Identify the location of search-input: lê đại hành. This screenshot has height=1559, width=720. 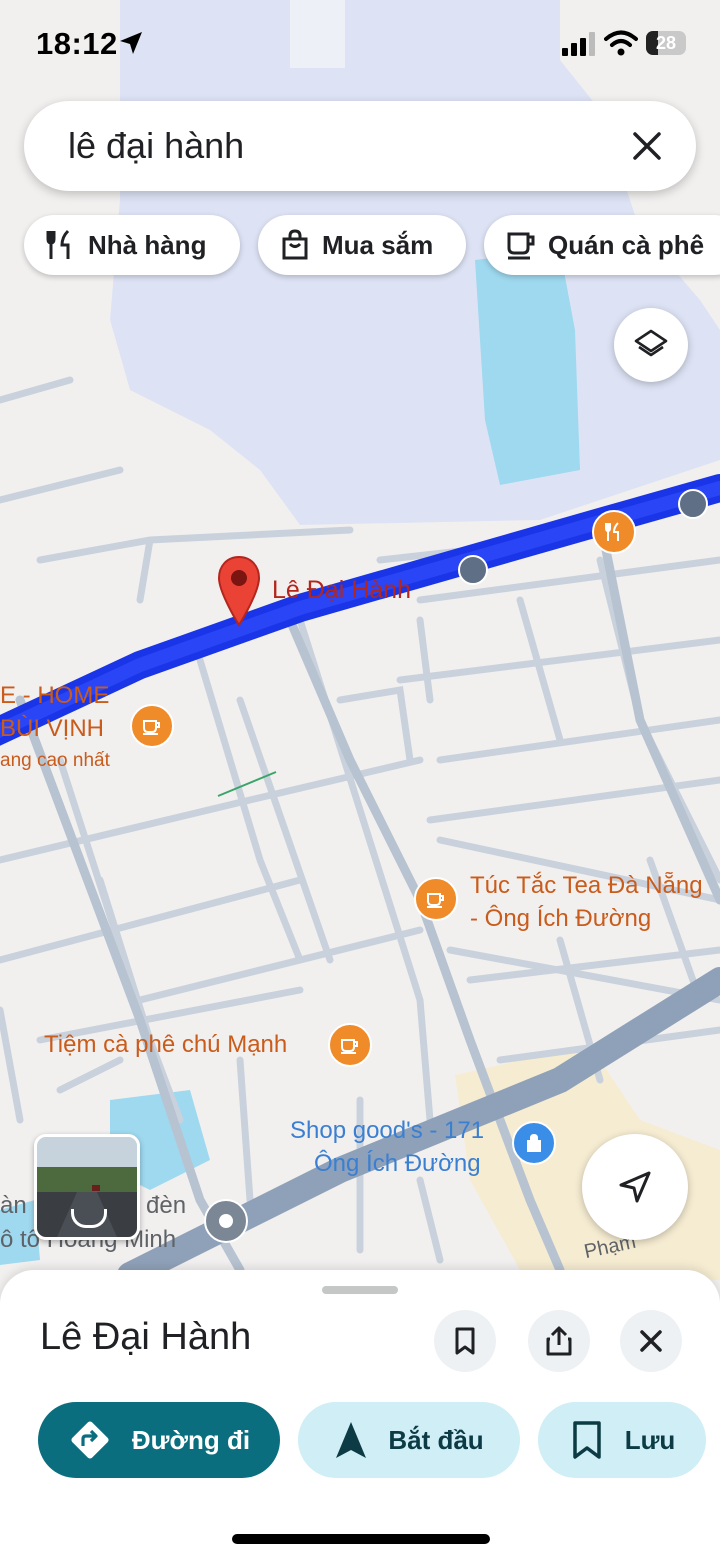
(156, 146).